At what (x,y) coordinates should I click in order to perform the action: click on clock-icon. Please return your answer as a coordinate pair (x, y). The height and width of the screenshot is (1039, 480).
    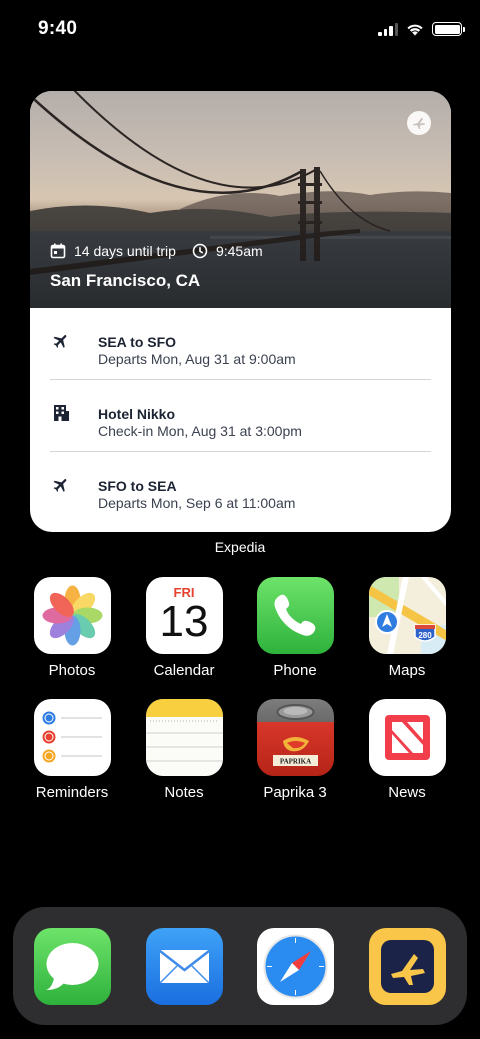
    Looking at the image, I should click on (200, 251).